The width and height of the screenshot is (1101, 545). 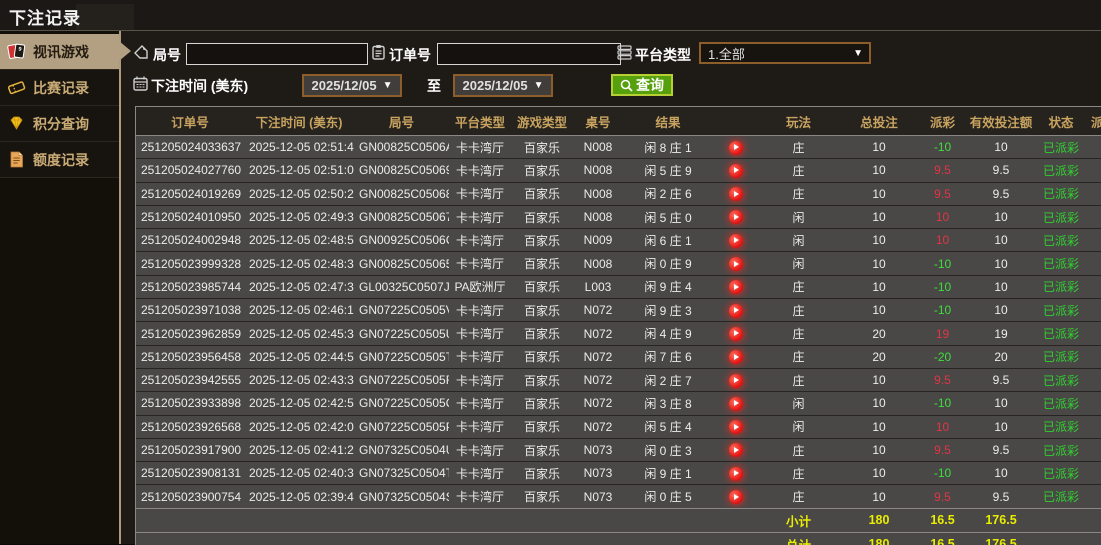 I want to click on round-no-input, so click(x=277, y=54).